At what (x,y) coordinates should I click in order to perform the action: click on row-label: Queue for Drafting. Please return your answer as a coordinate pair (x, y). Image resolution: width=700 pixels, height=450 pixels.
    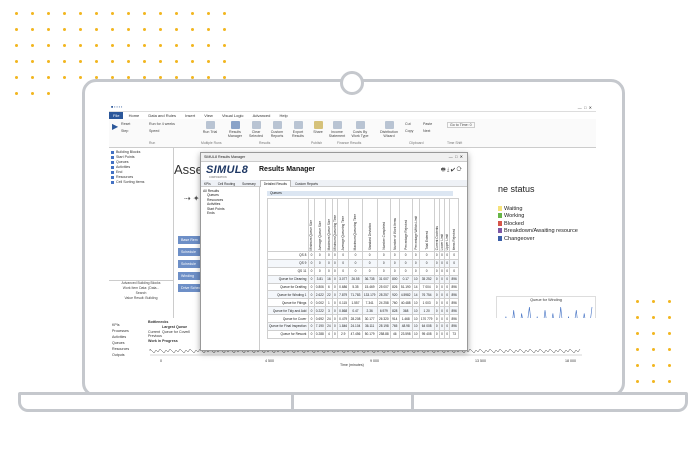
    Looking at the image, I should click on (288, 287).